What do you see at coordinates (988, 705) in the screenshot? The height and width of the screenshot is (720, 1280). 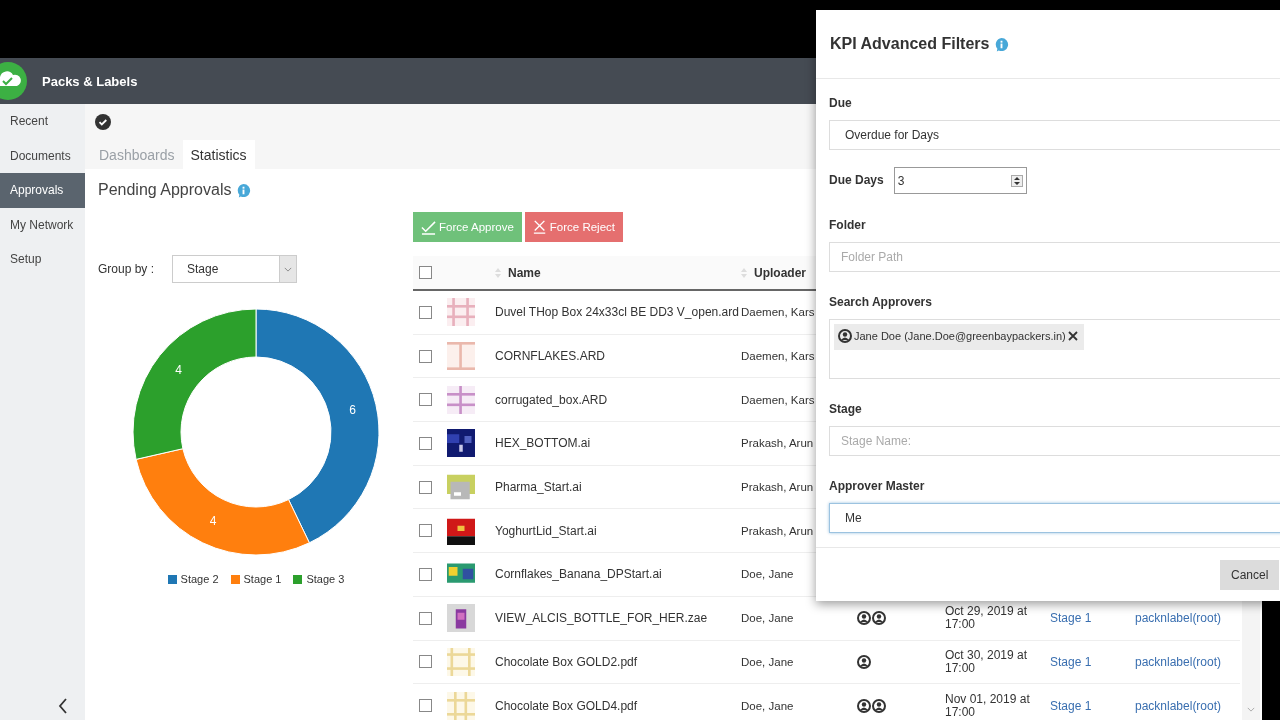 I see `table-cell-text: Nov 01, 2019 at 17:00` at bounding box center [988, 705].